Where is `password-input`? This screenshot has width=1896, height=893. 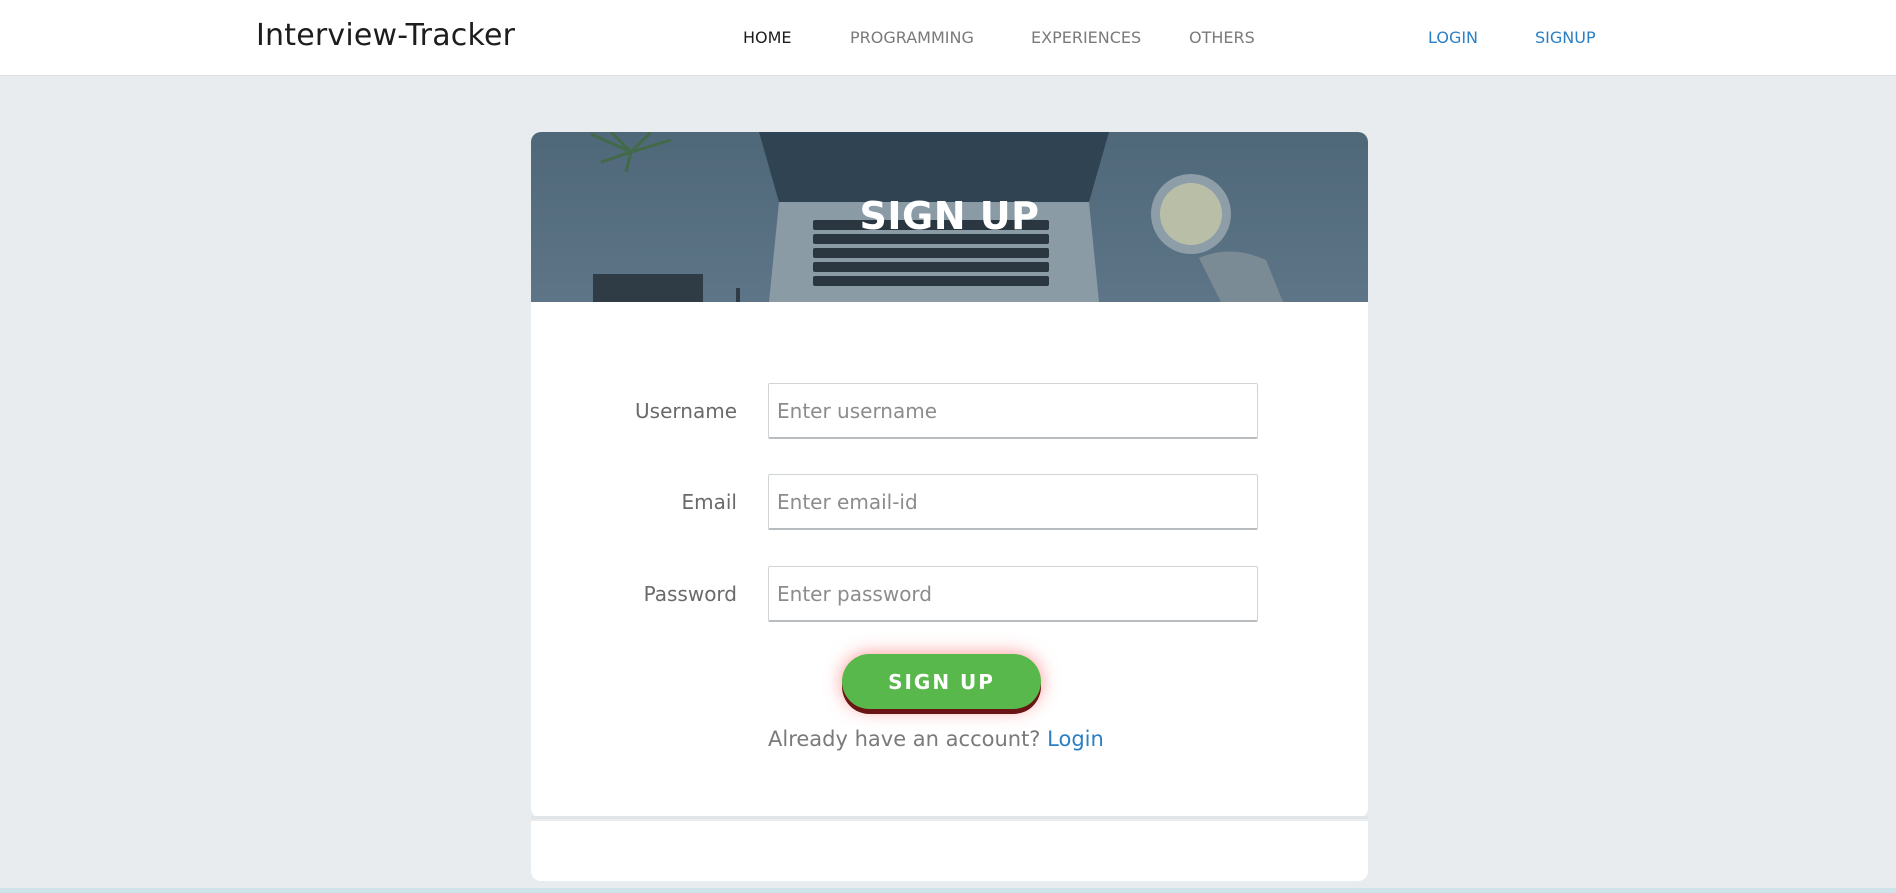 password-input is located at coordinates (1013, 594).